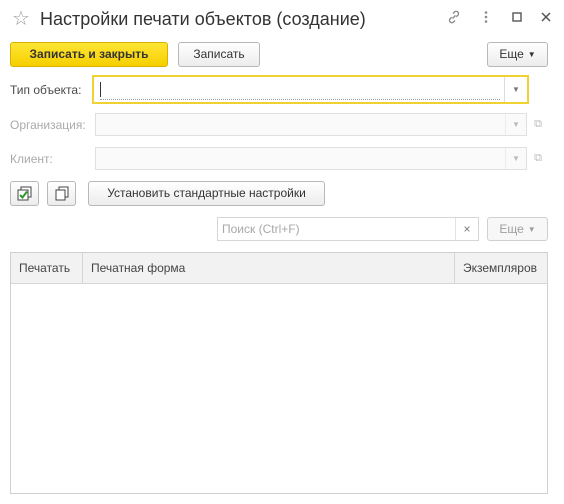  What do you see at coordinates (100, 89) in the screenshot?
I see `text-cursor` at bounding box center [100, 89].